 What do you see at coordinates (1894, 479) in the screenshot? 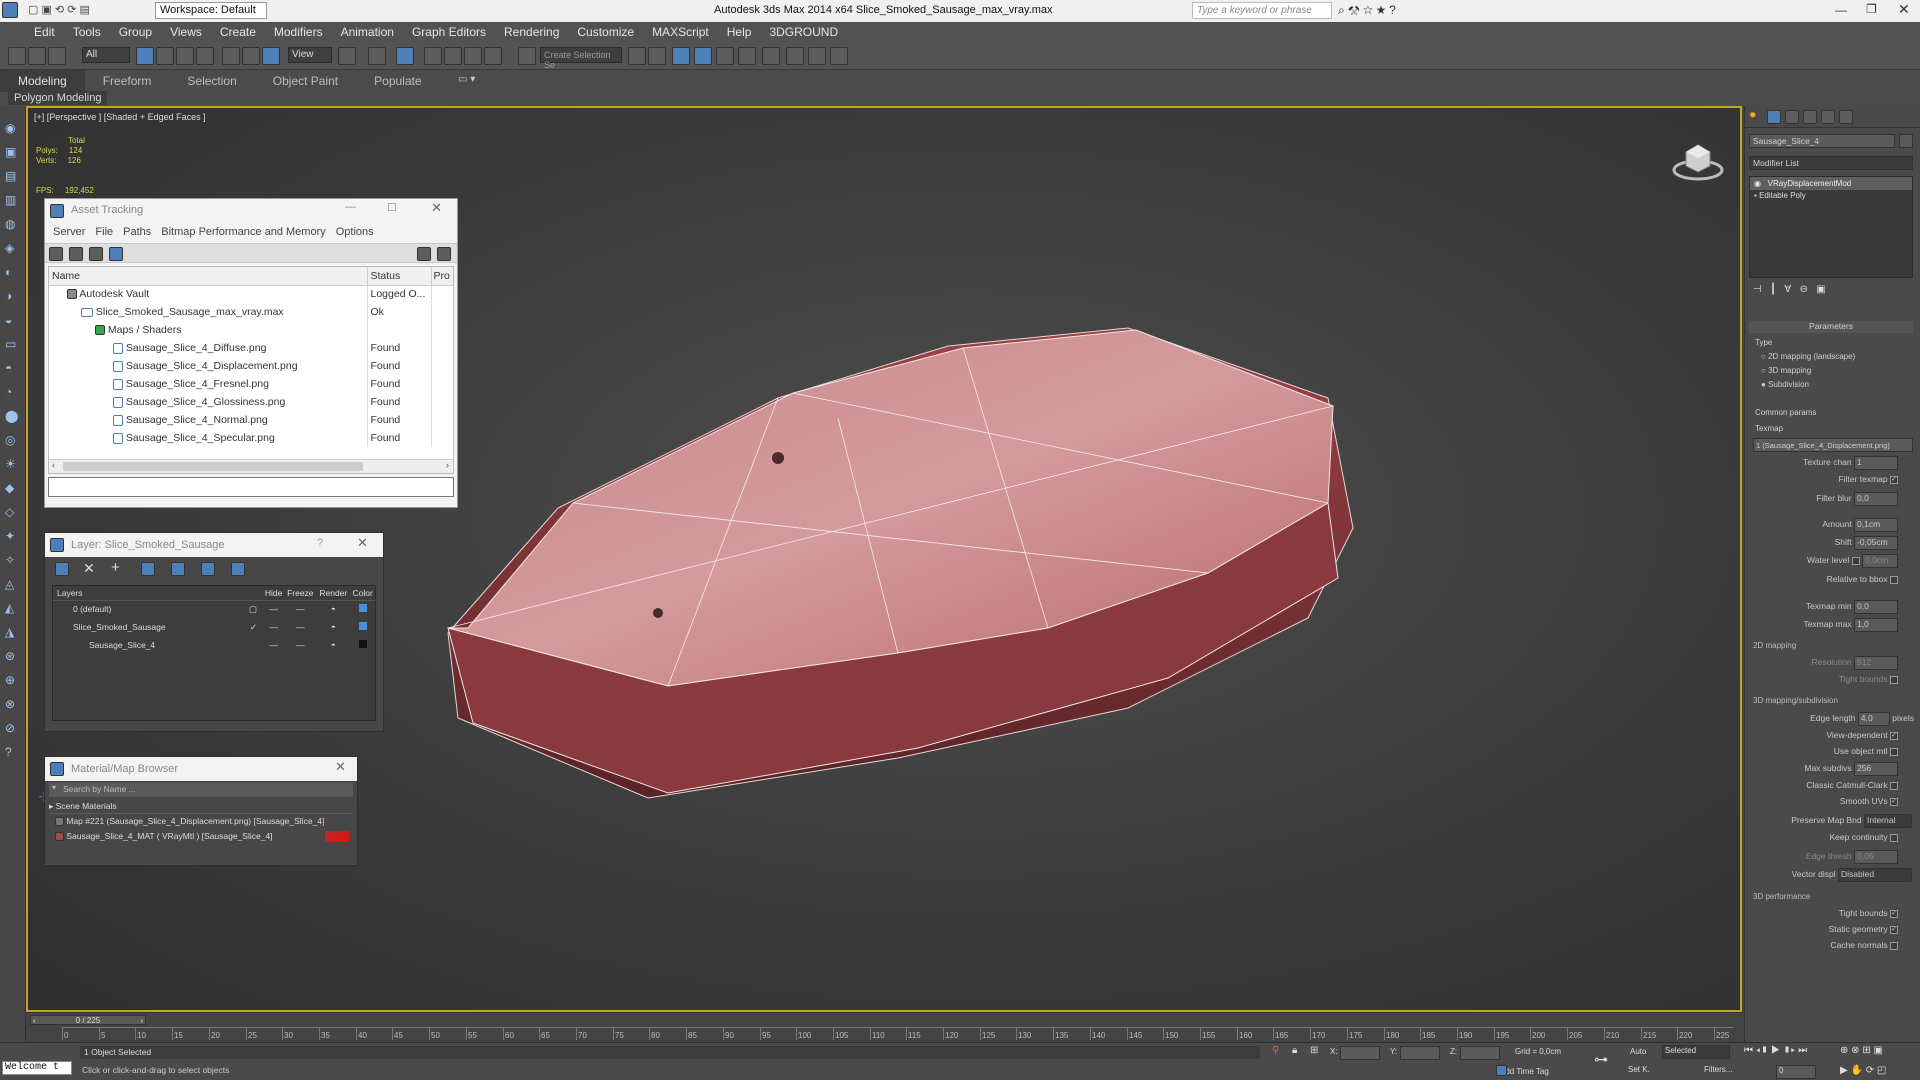
I see `filter-texmap-checkbox: ✓` at bounding box center [1894, 479].